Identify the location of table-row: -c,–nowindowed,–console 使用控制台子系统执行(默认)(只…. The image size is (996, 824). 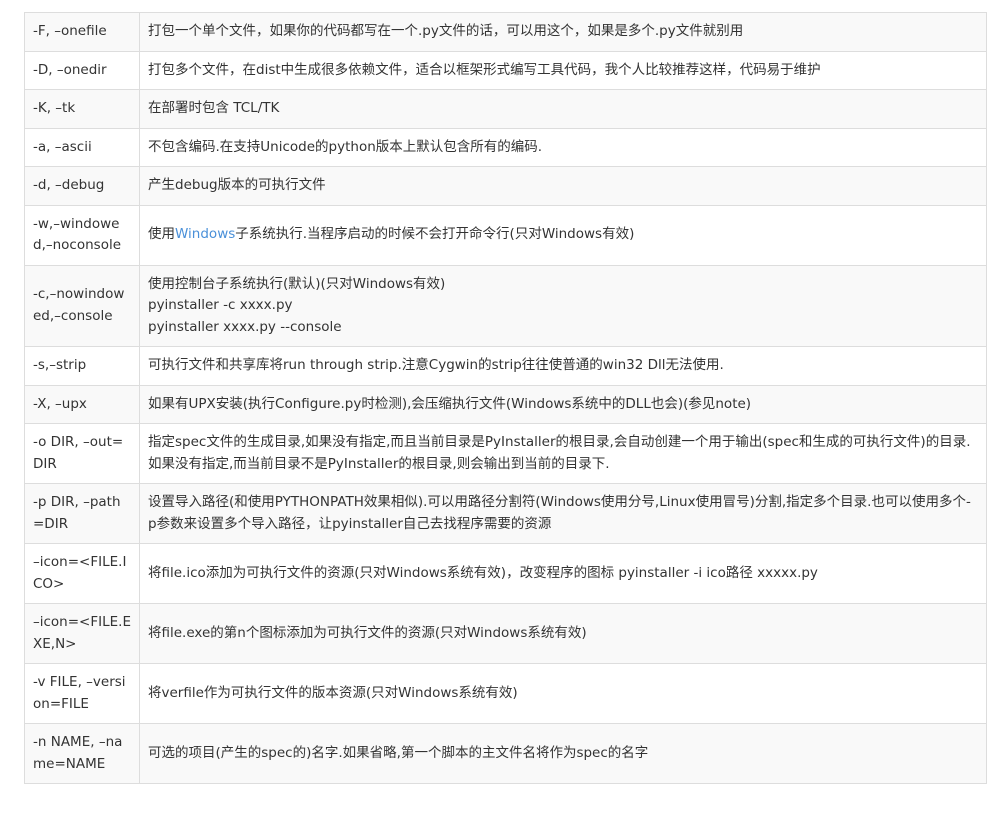
(505, 305).